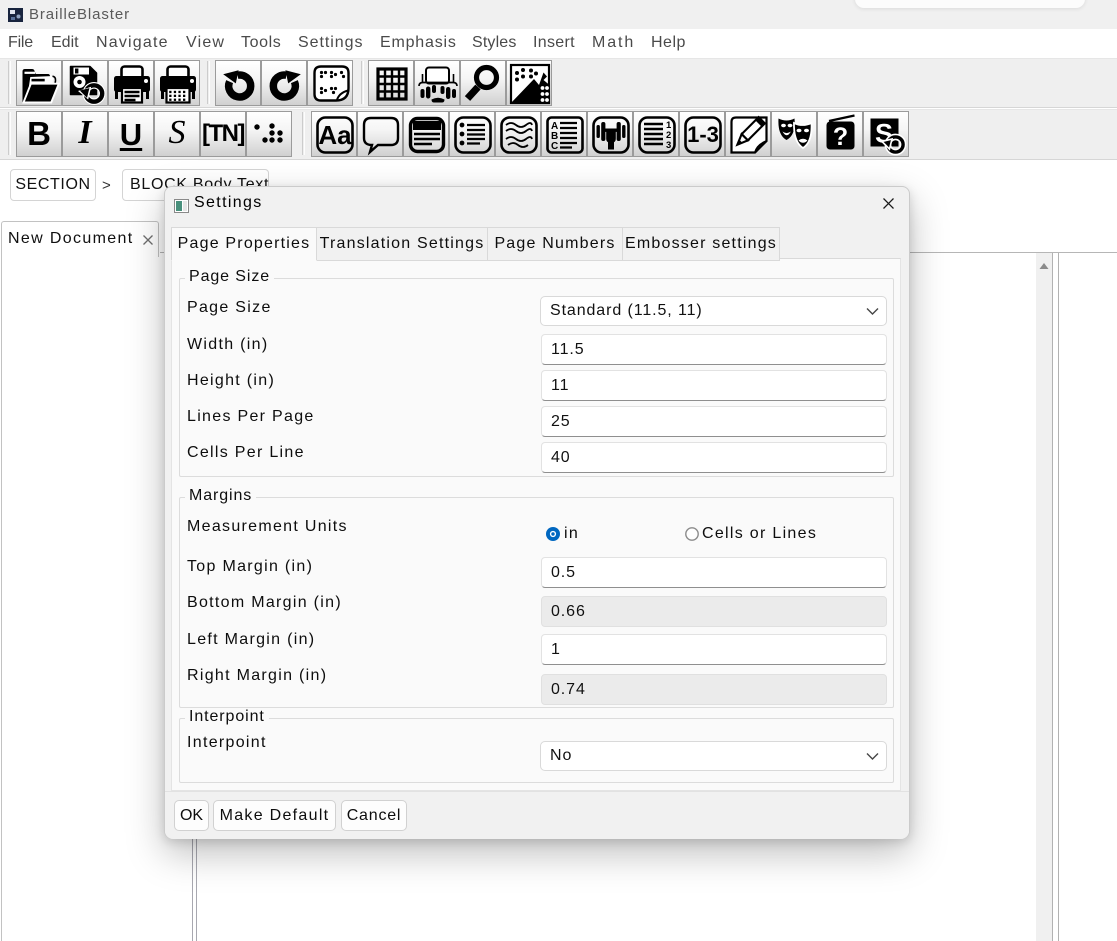 The image size is (1117, 941). What do you see at coordinates (668, 145) in the screenshot?
I see `svg-text: 3` at bounding box center [668, 145].